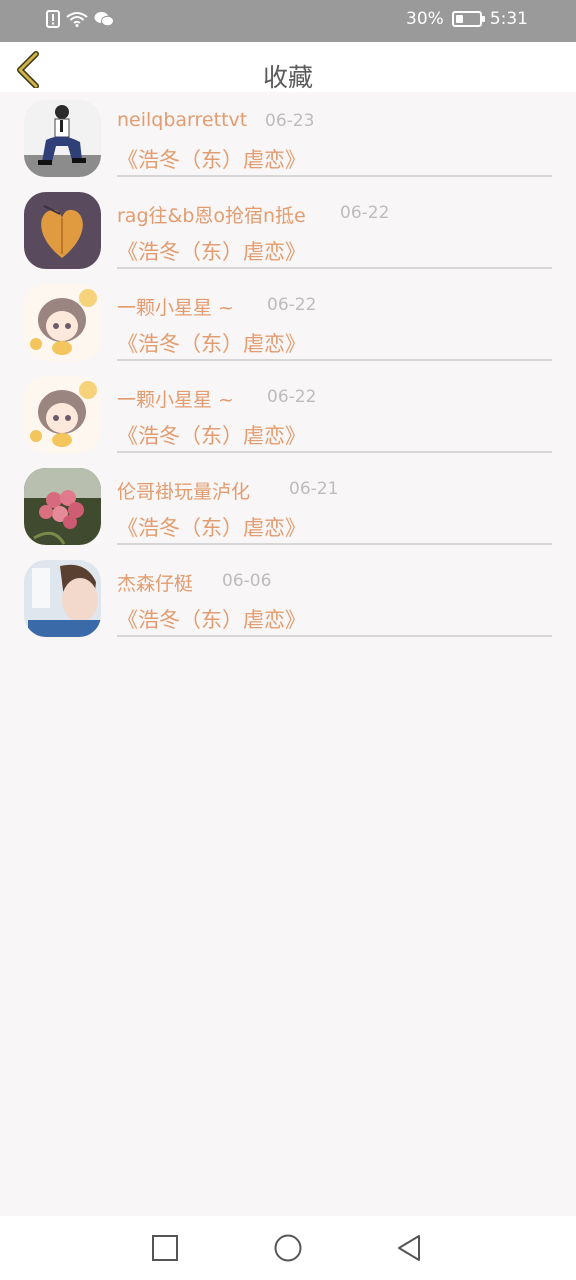 The image size is (576, 1280). Describe the element at coordinates (290, 121) in the screenshot. I see `favorite-date: 06-23` at that location.